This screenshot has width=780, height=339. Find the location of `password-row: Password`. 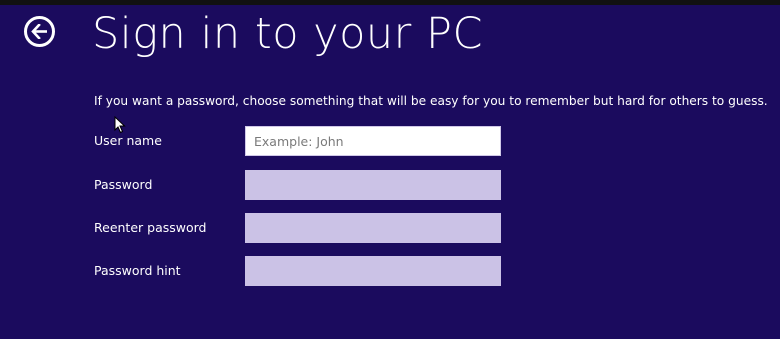

password-row: Password is located at coordinates (304, 185).